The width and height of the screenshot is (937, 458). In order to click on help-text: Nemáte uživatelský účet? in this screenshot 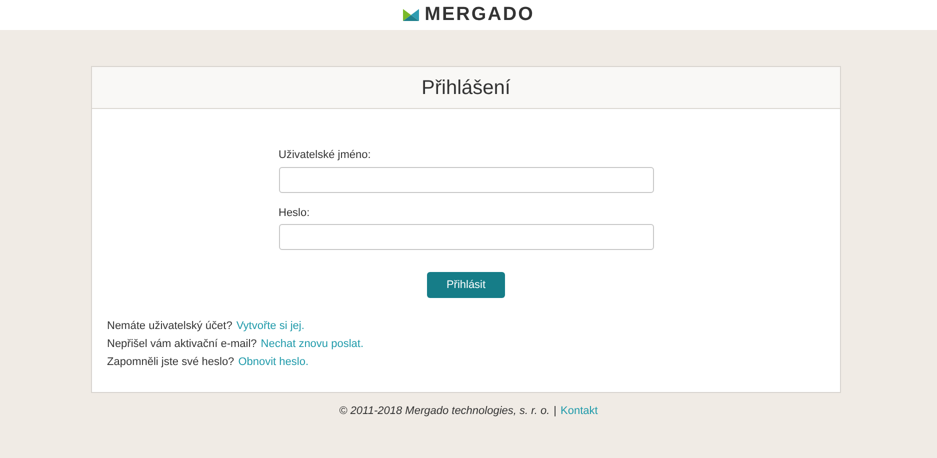, I will do `click(169, 326)`.